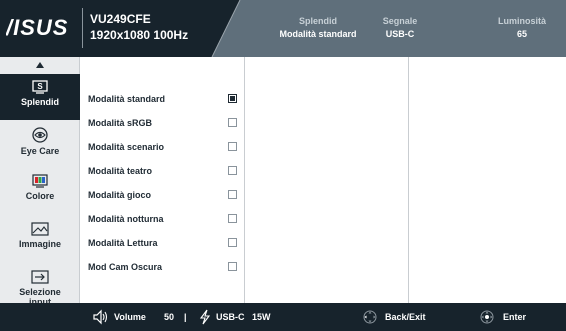  What do you see at coordinates (126, 147) in the screenshot?
I see `option-label: Modalità scenario` at bounding box center [126, 147].